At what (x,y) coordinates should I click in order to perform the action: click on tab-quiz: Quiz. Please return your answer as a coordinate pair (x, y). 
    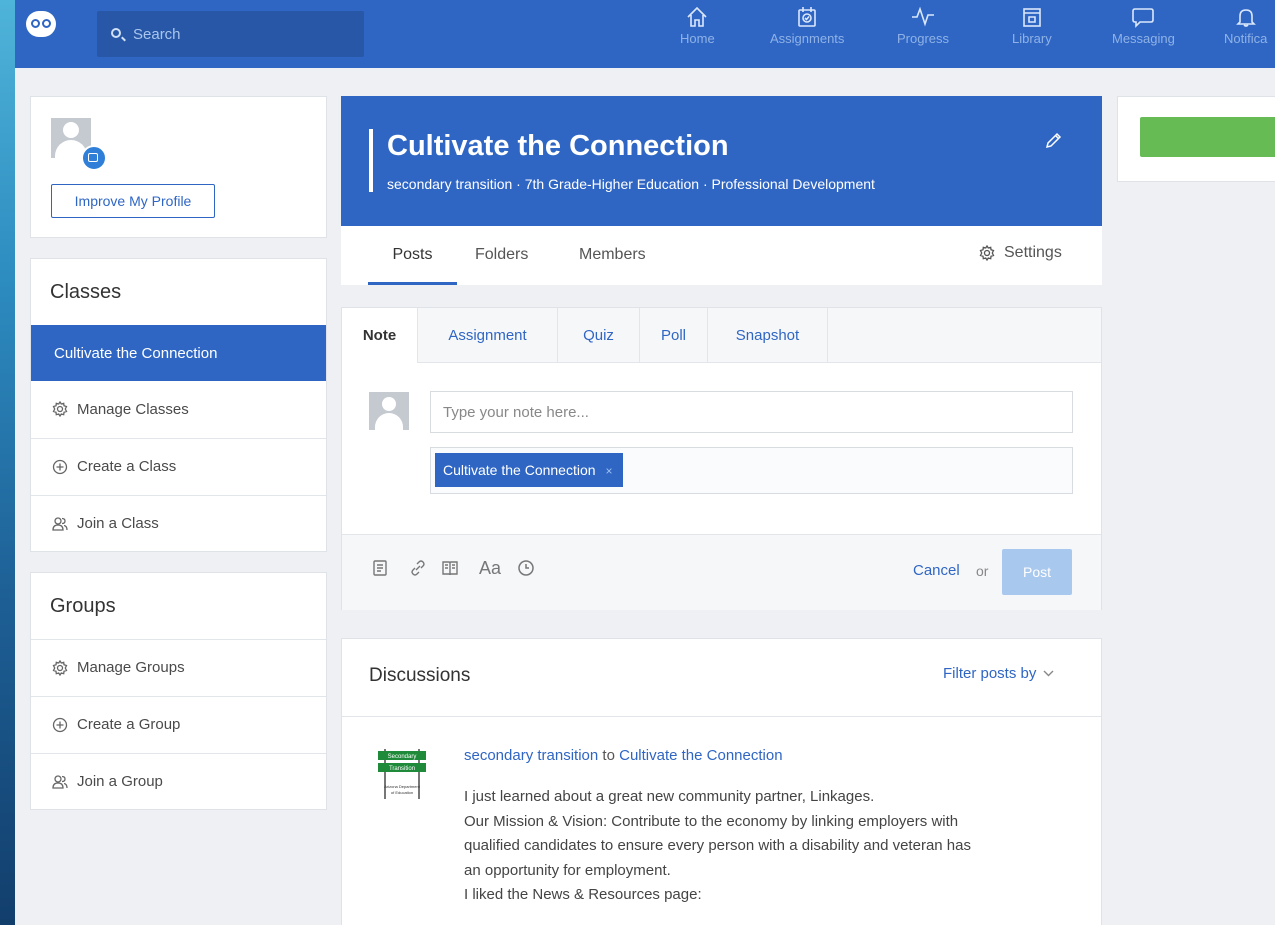
    Looking at the image, I should click on (599, 335).